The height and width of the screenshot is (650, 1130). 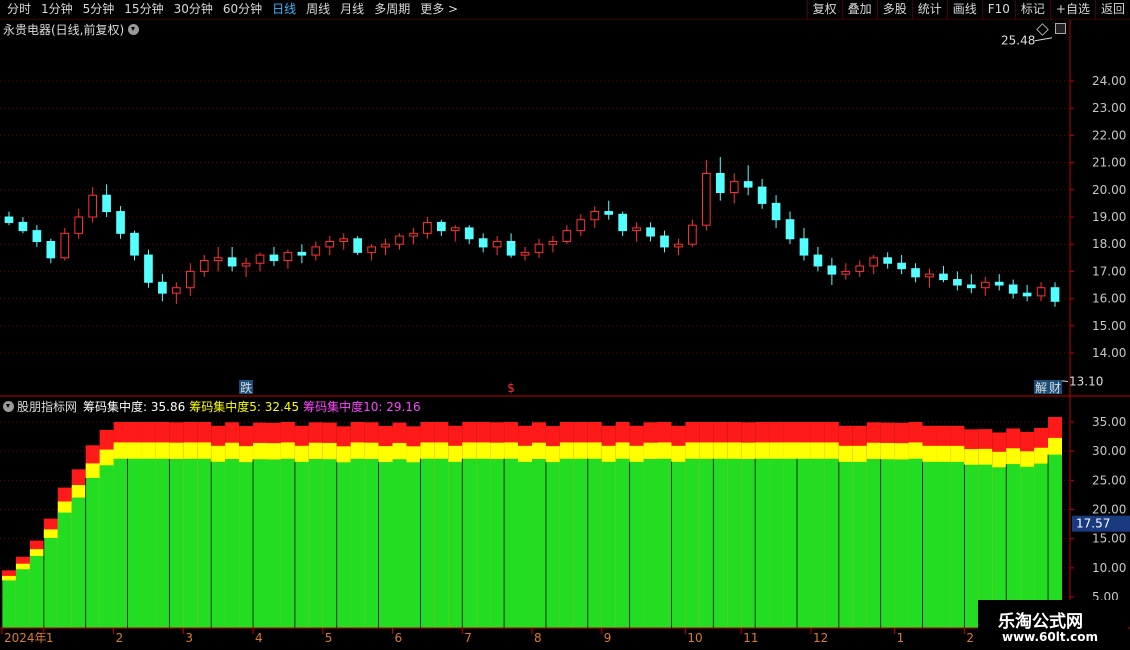 I want to click on period-tab-9: 多周期, so click(x=392, y=9).